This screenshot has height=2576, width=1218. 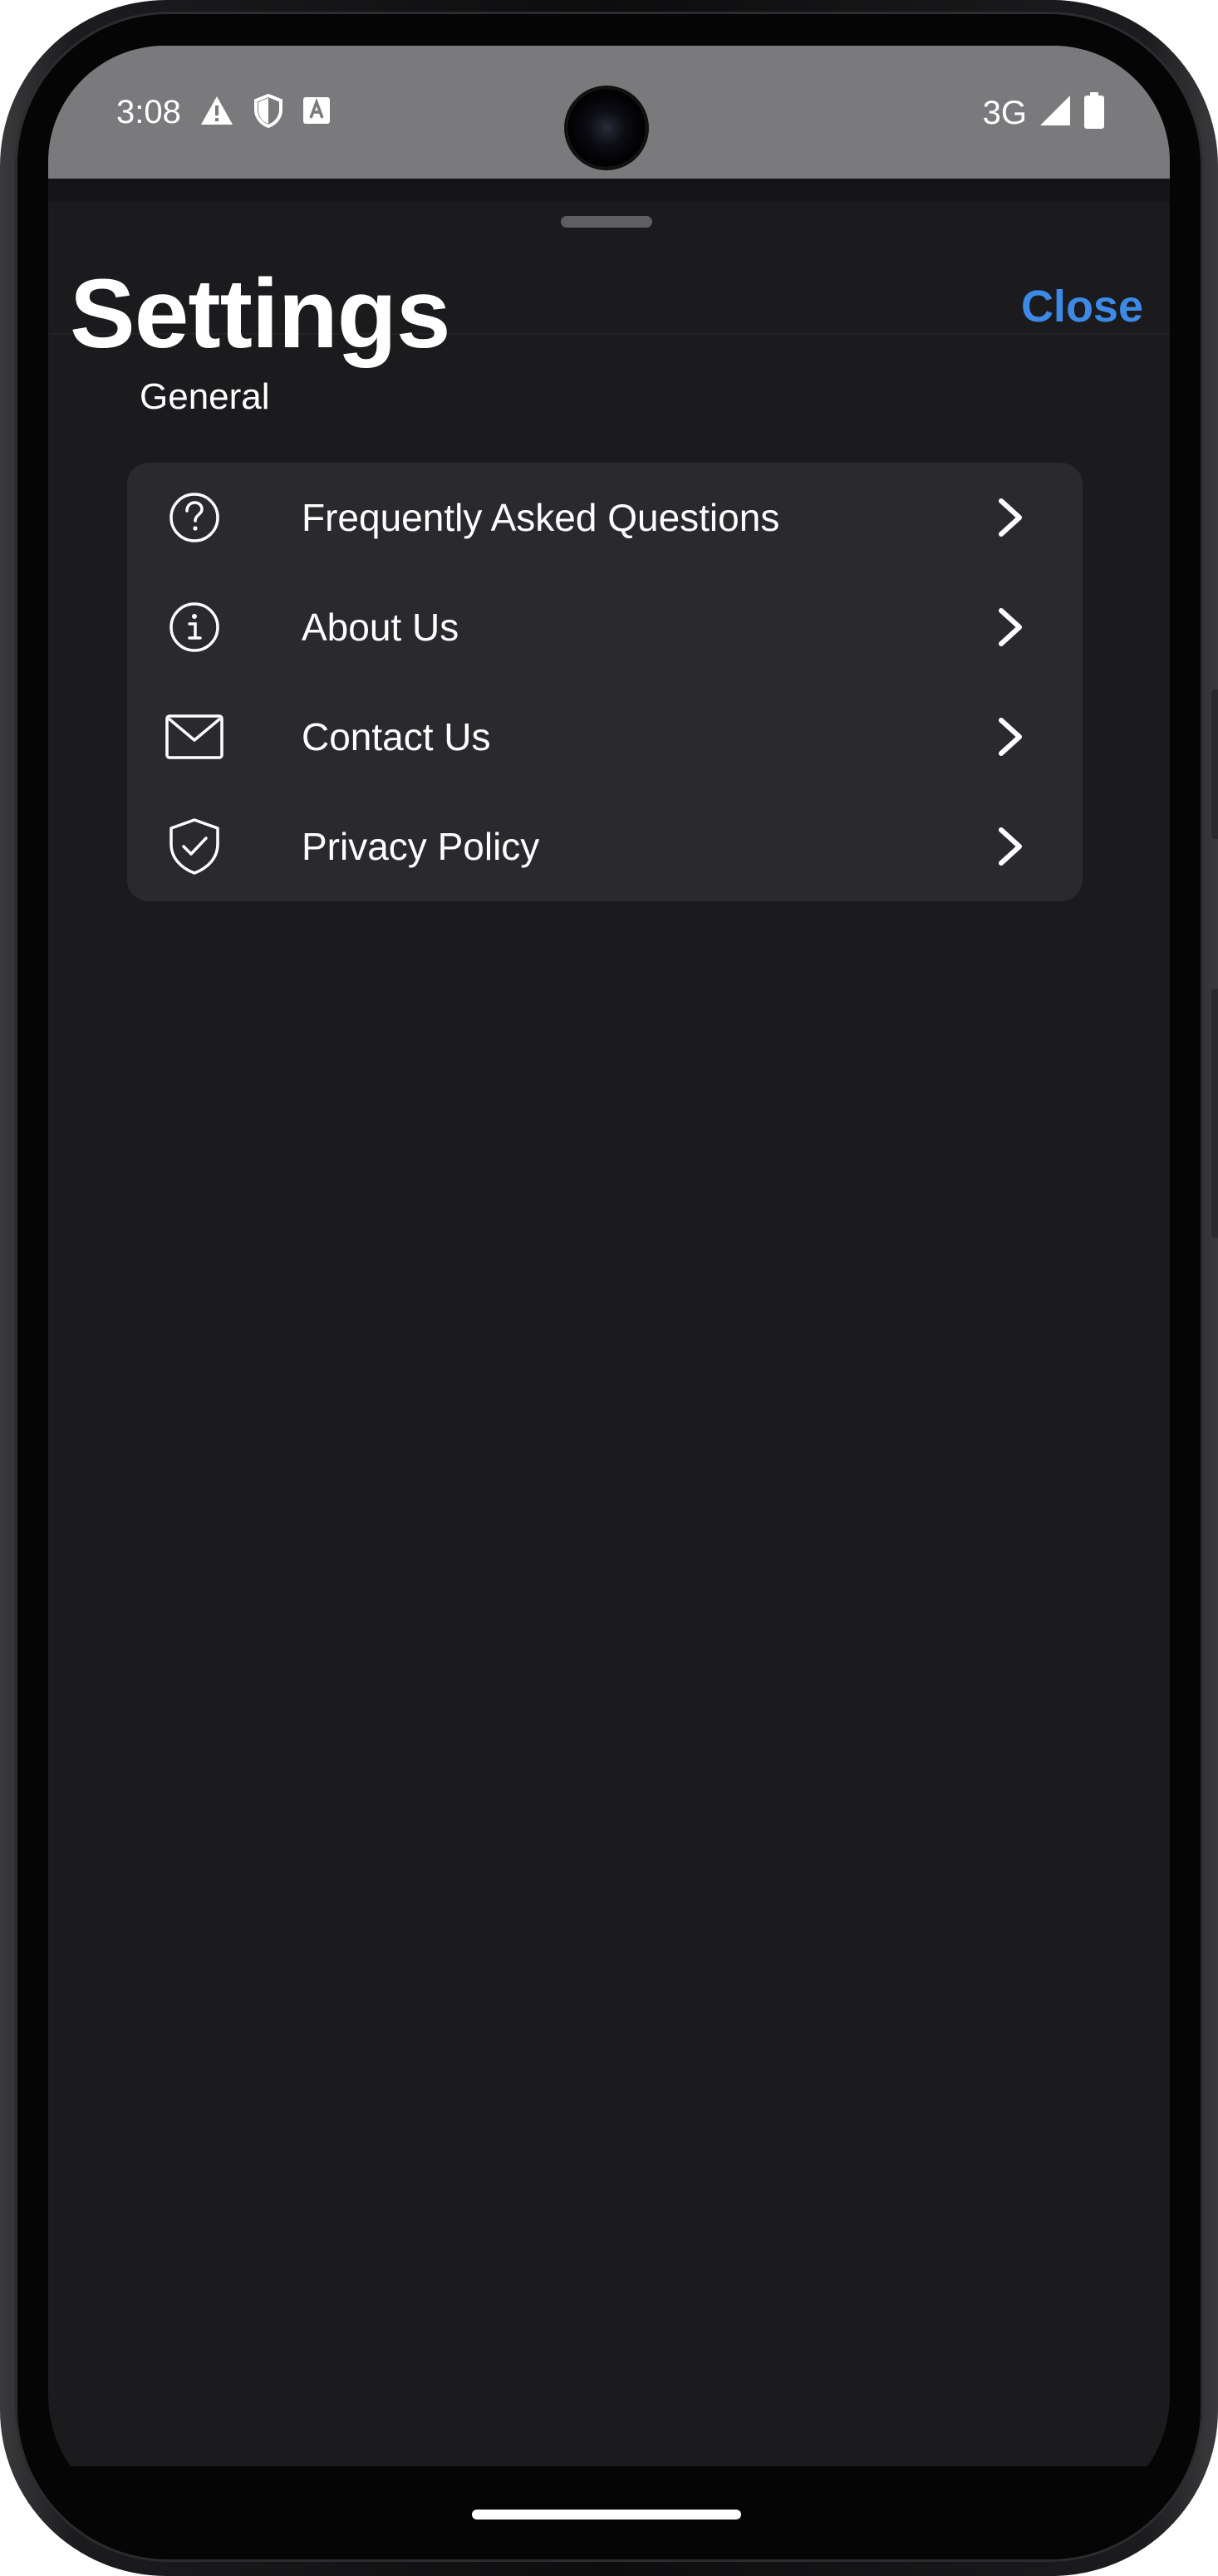 I want to click on shield-icon, so click(x=268, y=112).